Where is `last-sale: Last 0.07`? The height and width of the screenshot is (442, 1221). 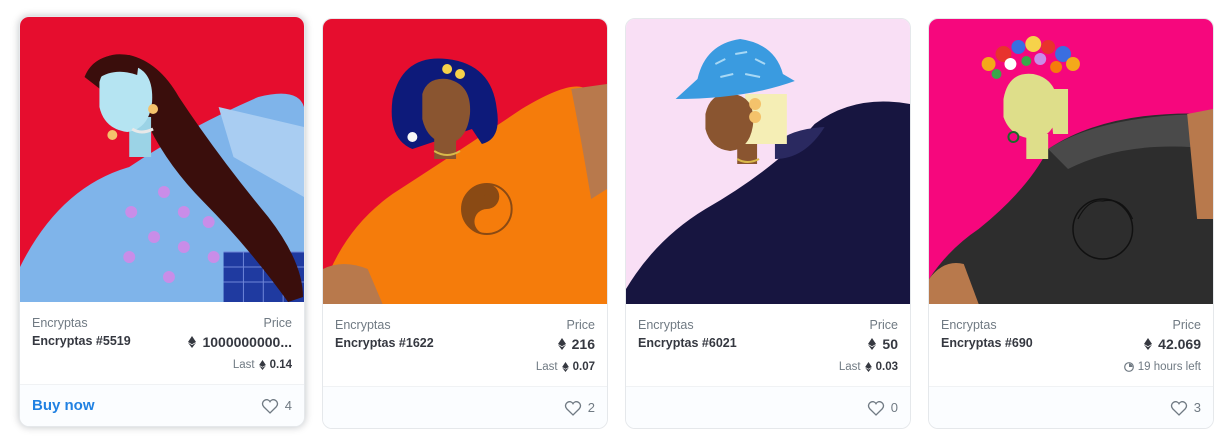 last-sale: Last 0.07 is located at coordinates (565, 367).